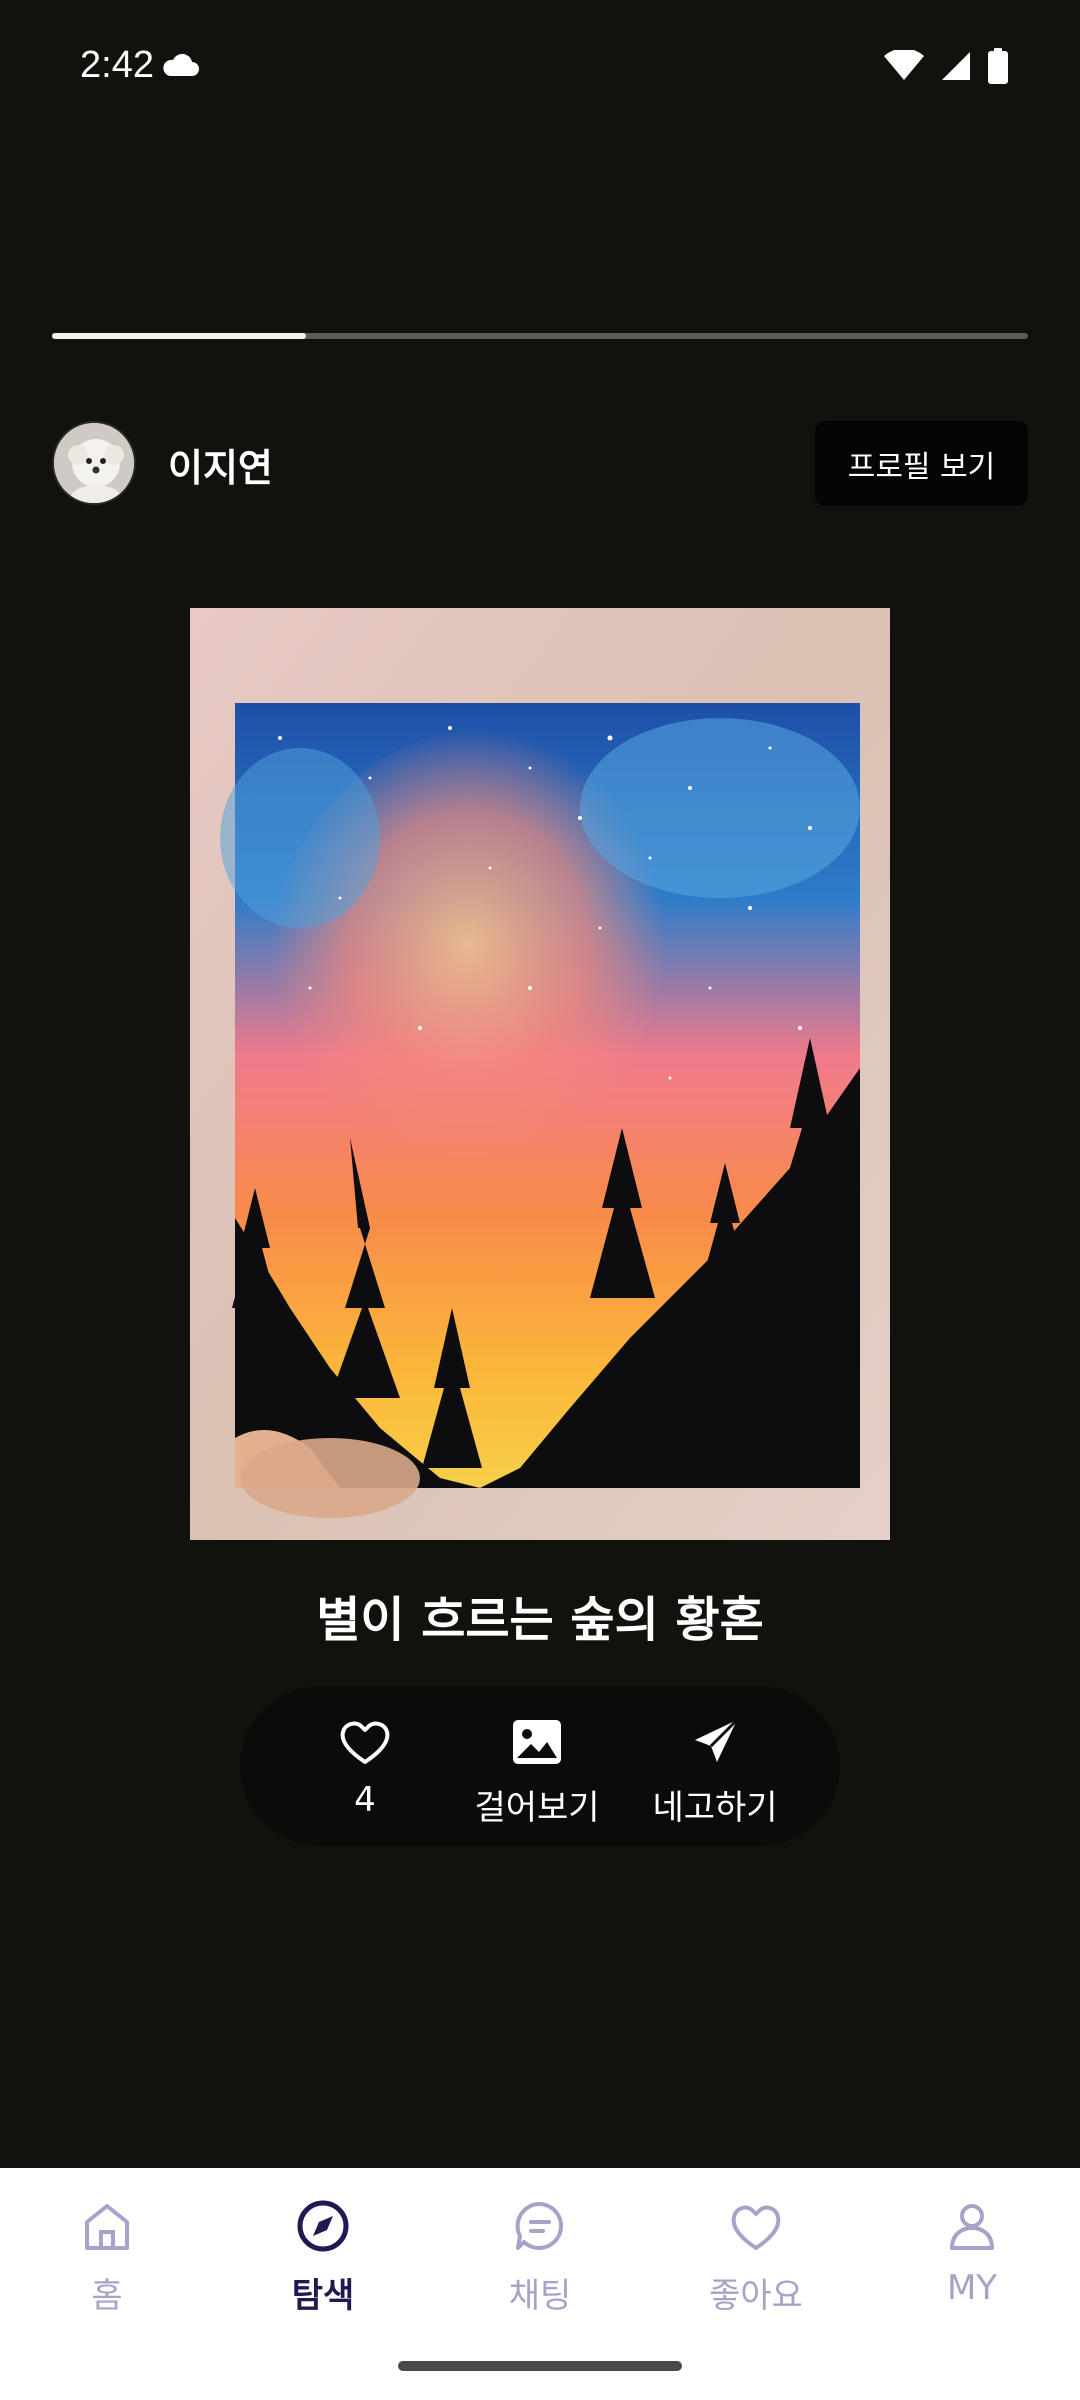  I want to click on view-profile-button: 프로필 보기, so click(921, 463).